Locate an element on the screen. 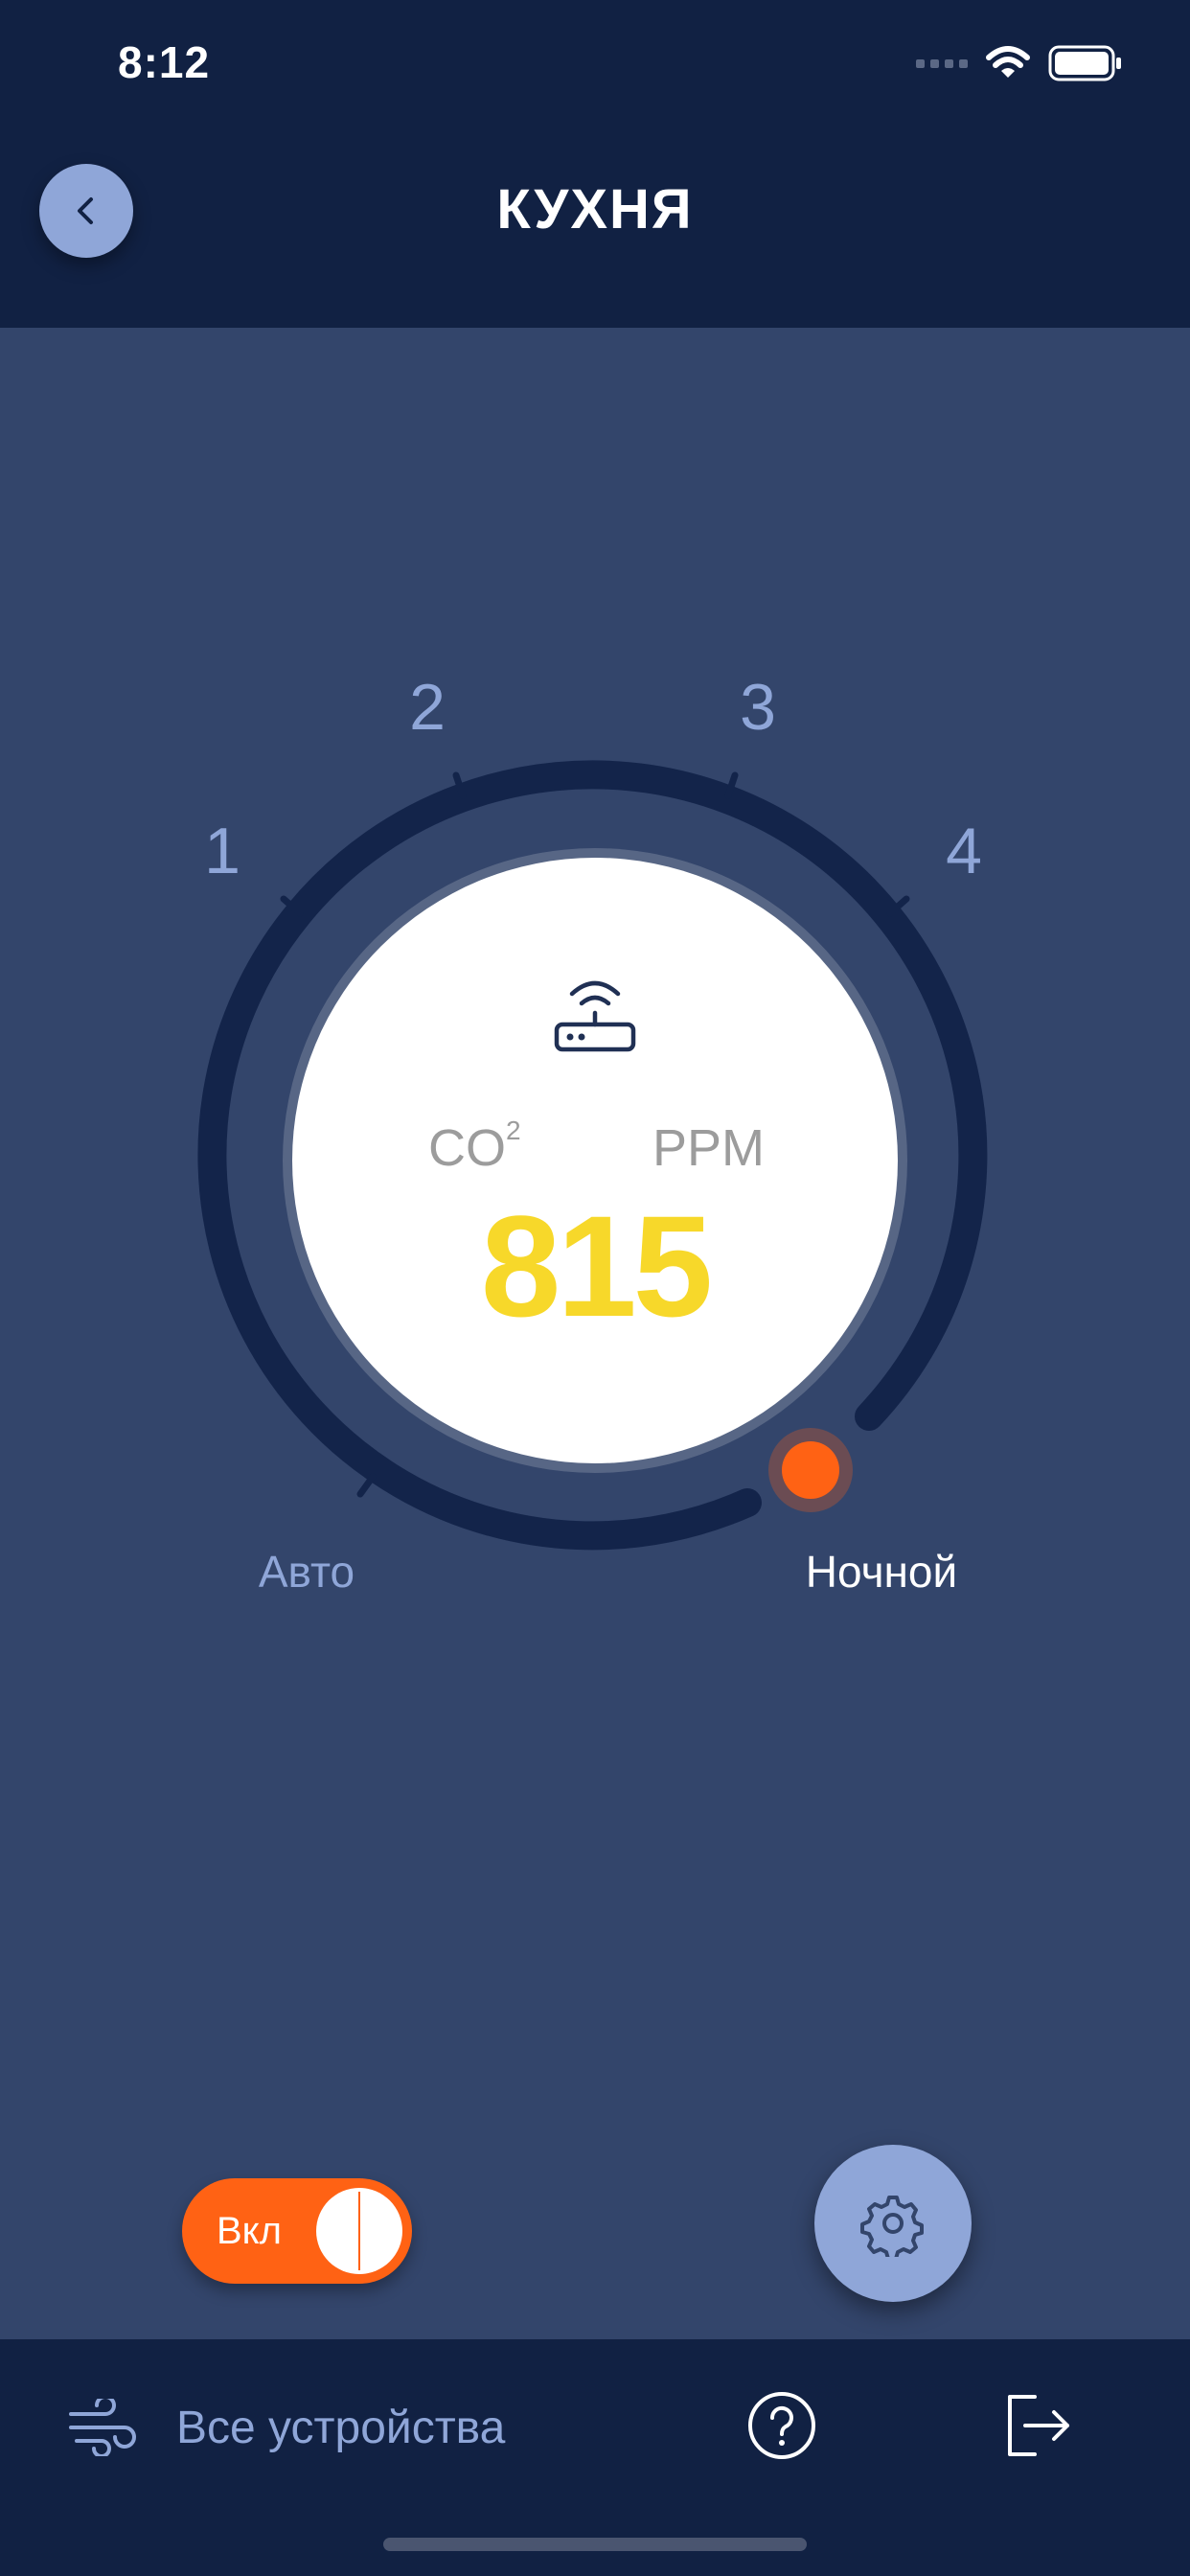 Image resolution: width=1190 pixels, height=2576 pixels. power-toggle-knob is located at coordinates (359, 2231).